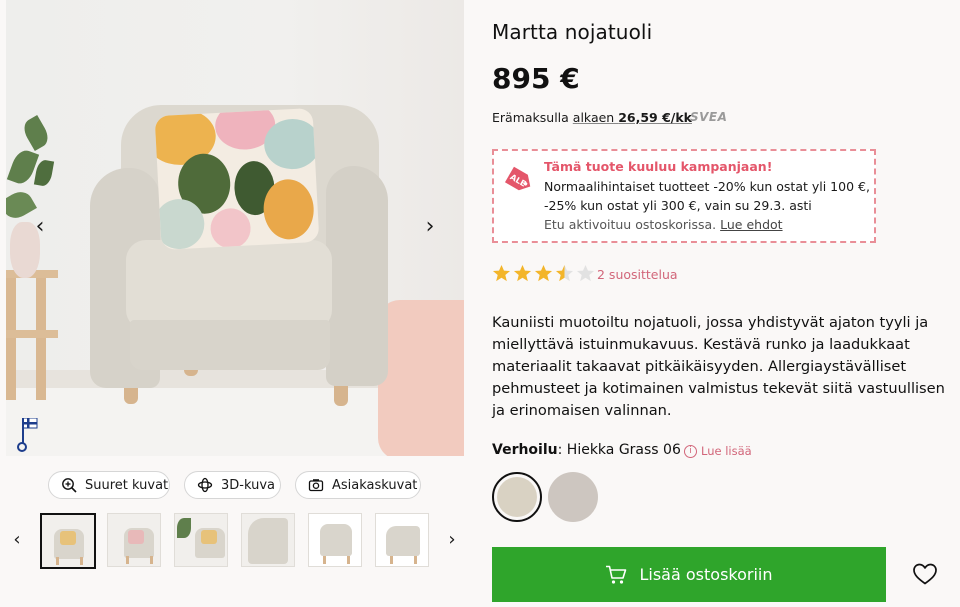 The height and width of the screenshot is (607, 960). What do you see at coordinates (69, 485) in the screenshot?
I see `zoom-in-icon` at bounding box center [69, 485].